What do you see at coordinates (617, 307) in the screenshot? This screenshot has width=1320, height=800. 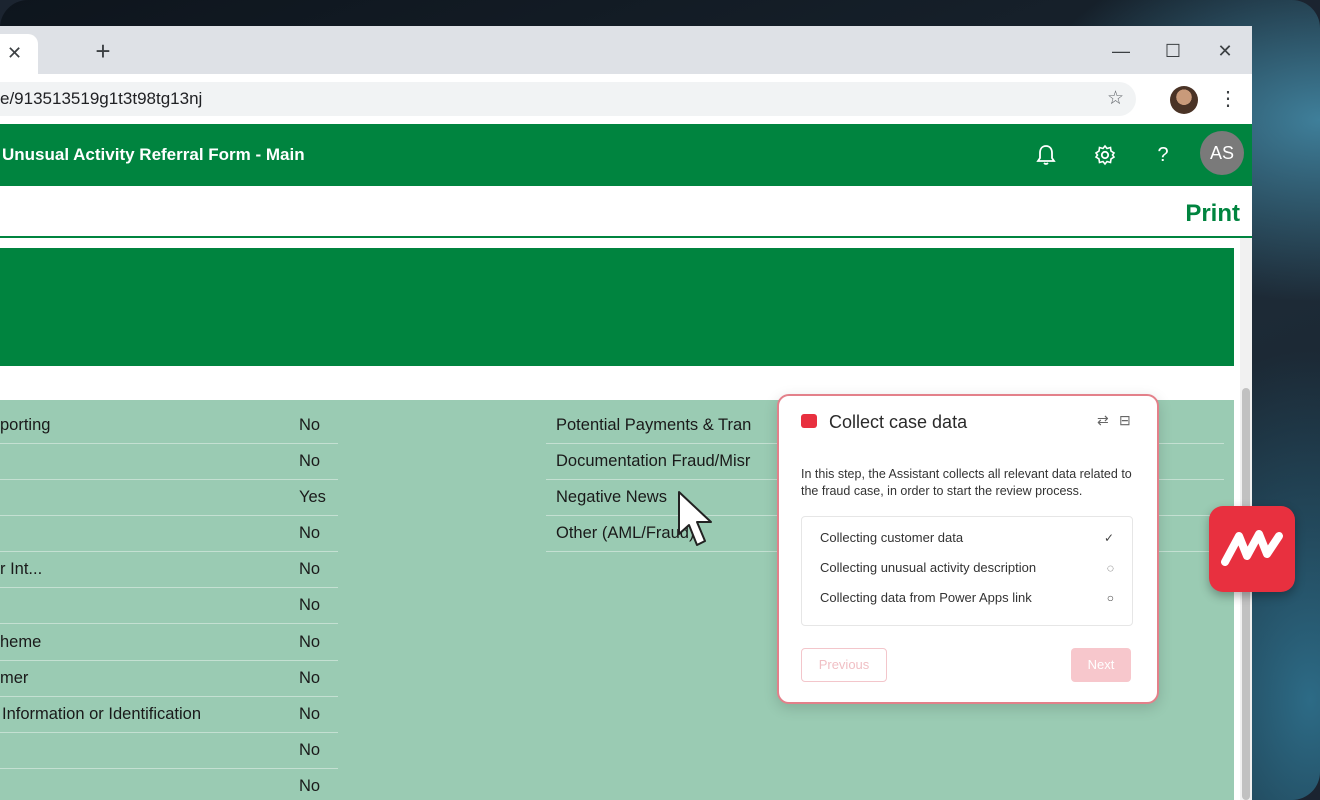 I see `form-banner` at bounding box center [617, 307].